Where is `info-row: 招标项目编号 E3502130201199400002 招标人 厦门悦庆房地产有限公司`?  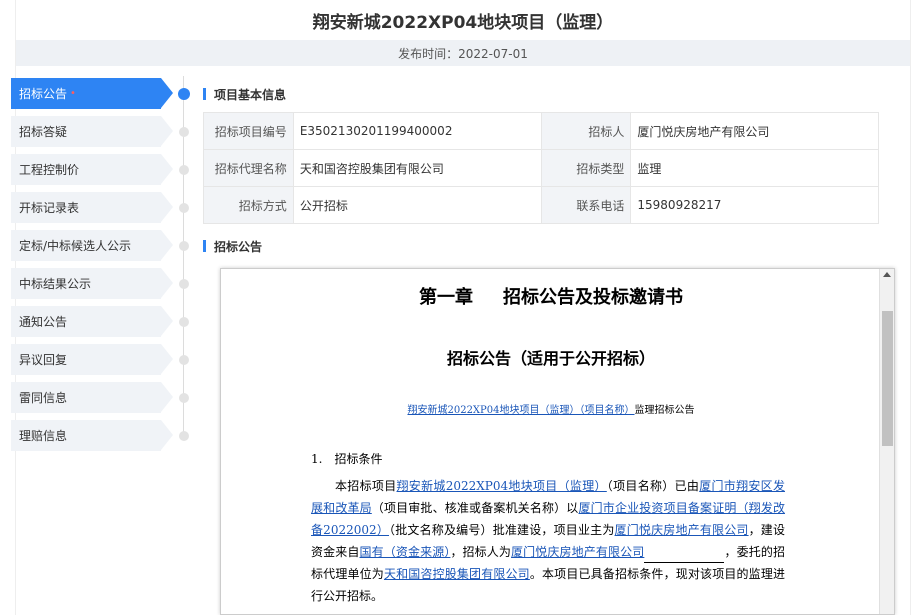 info-row: 招标项目编号 E3502130201199400002 招标人 厦门悦庆房地产有限公司 is located at coordinates (541, 131).